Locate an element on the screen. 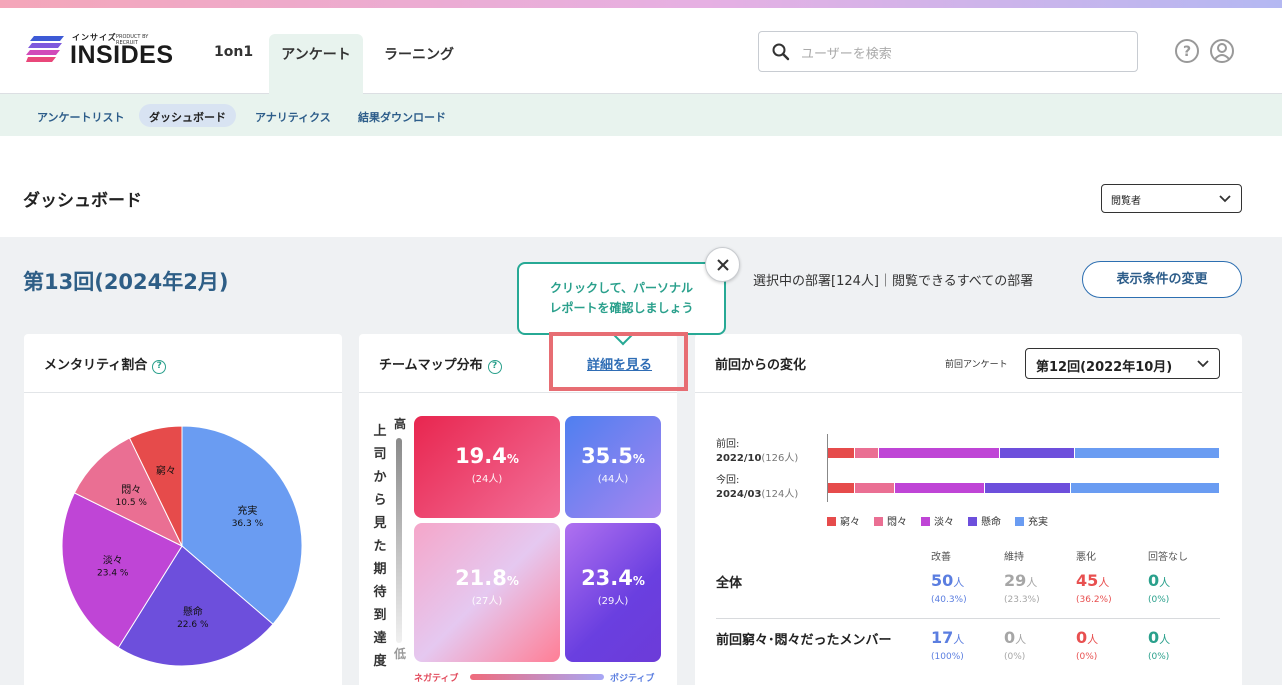  subnav-results-download: 結果ダウンロード is located at coordinates (402, 115).